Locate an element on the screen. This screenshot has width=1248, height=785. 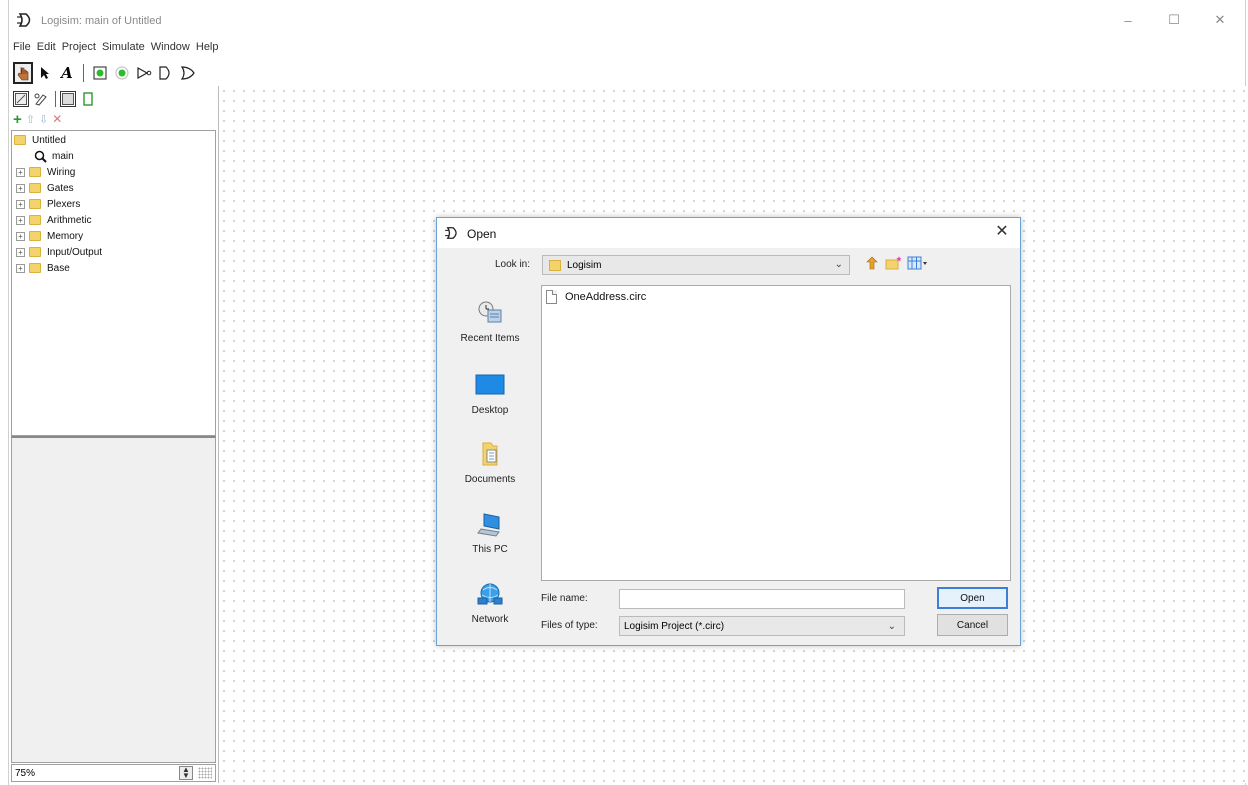
up-folder-icon is located at coordinates (872, 263).